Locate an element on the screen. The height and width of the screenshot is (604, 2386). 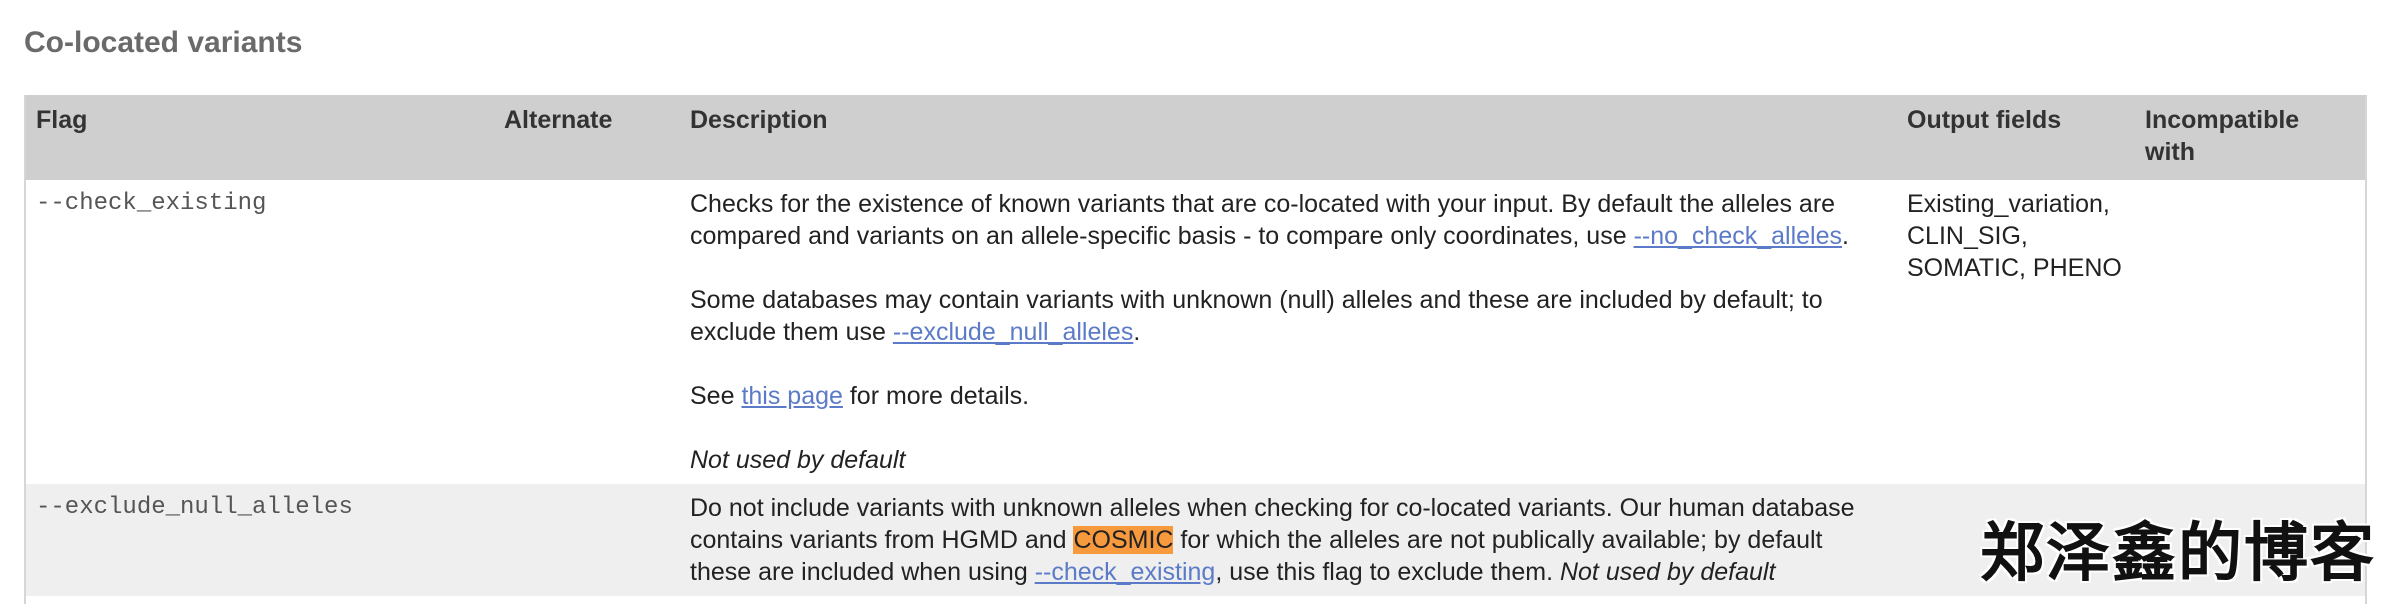
header-description: Description is located at coordinates (1288, 137).